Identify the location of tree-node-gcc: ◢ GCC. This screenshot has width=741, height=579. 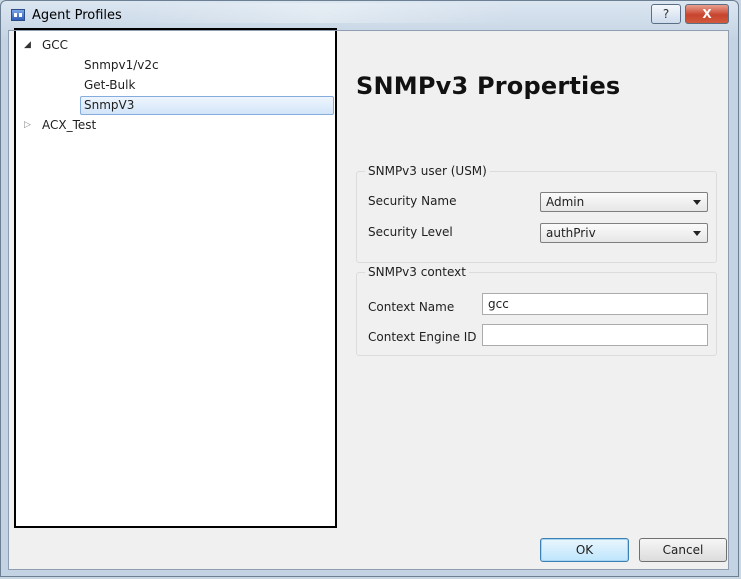
(174, 45).